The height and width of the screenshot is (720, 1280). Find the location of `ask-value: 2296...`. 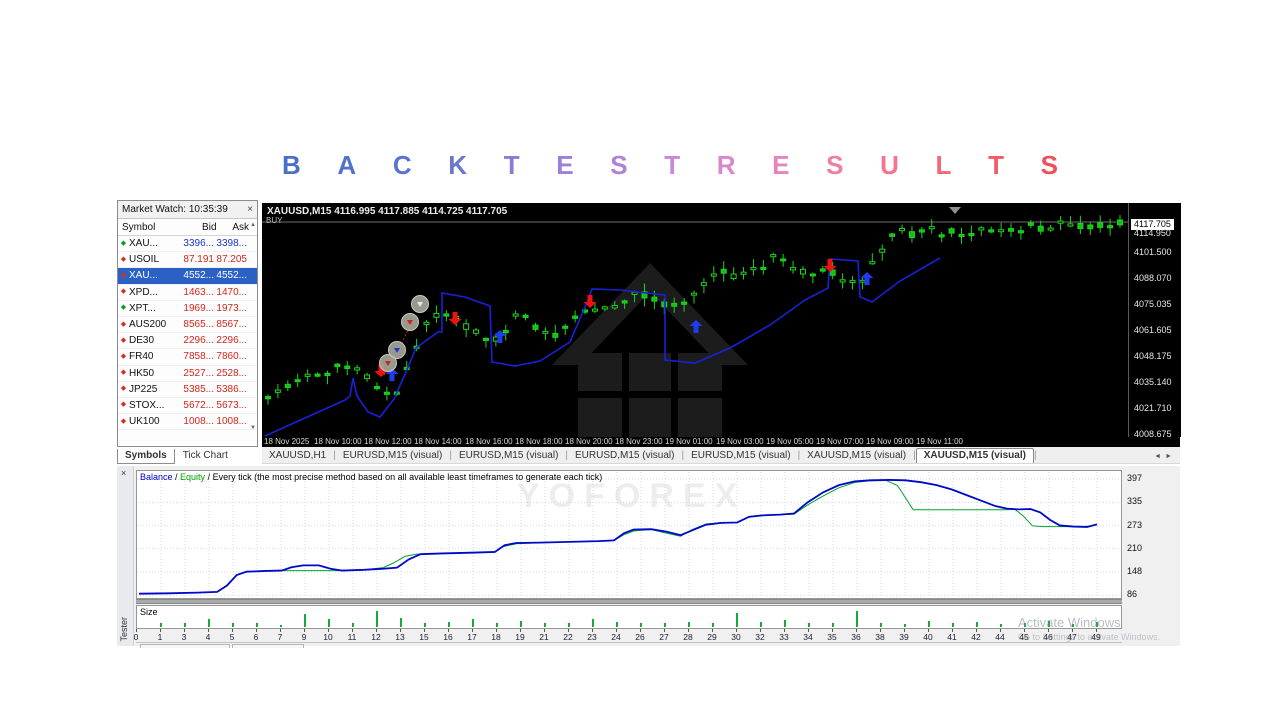

ask-value: 2296... is located at coordinates (231, 341).